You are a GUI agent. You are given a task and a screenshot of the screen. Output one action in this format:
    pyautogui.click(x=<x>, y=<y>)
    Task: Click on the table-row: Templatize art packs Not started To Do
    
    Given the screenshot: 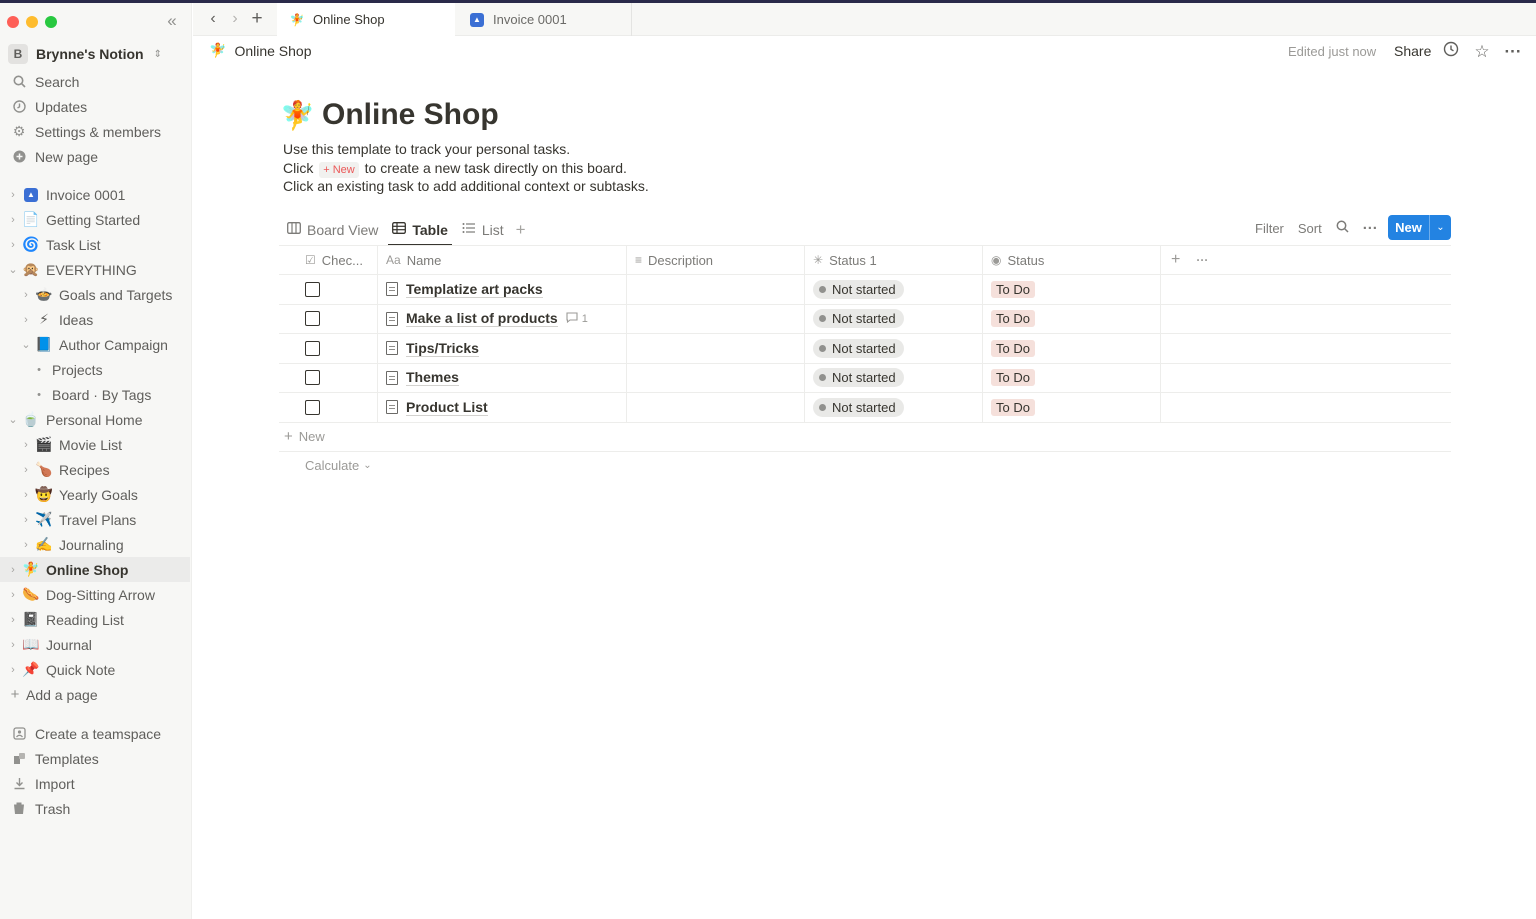 What is the action you would take?
    pyautogui.click(x=865, y=290)
    